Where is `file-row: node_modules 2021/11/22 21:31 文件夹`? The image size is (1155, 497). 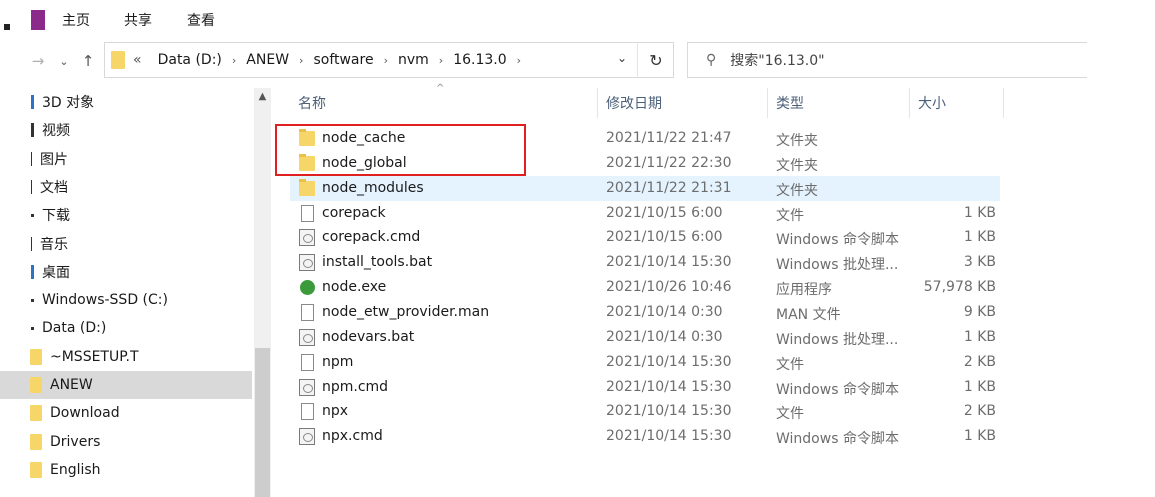
file-row: node_modules 2021/11/22 21:31 文件夹 is located at coordinates (645, 188).